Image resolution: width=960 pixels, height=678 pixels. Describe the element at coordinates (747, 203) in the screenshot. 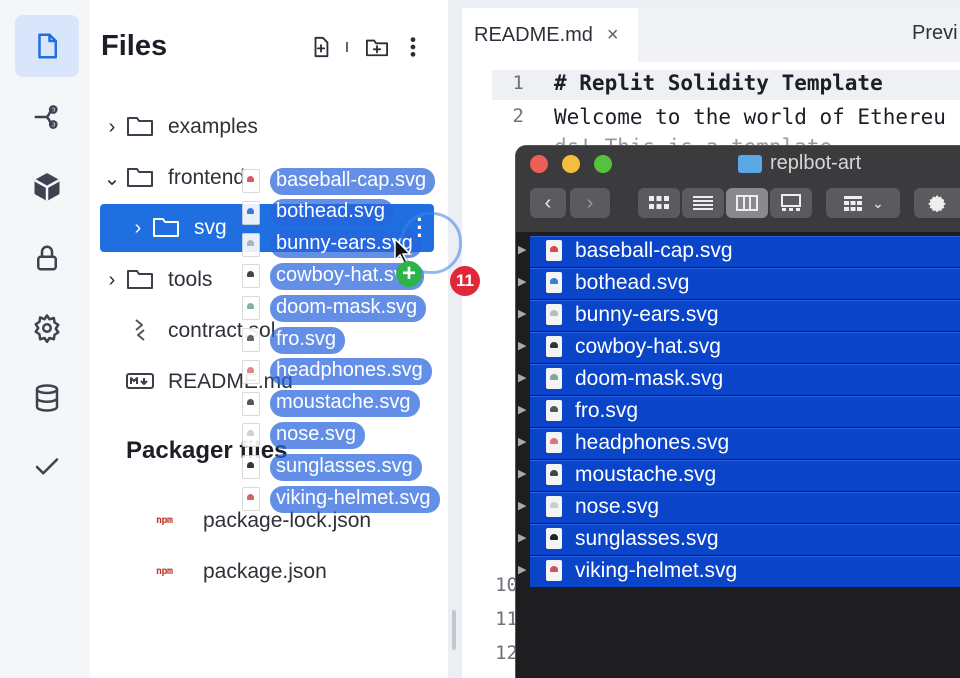

I see `column-view-button` at that location.